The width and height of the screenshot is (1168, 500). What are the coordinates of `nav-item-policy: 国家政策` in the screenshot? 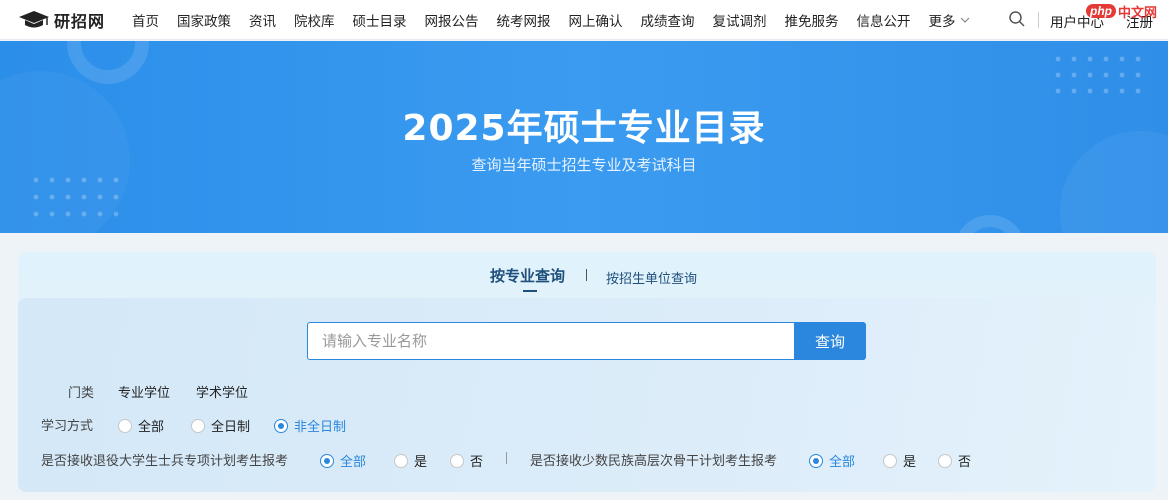 It's located at (204, 20).